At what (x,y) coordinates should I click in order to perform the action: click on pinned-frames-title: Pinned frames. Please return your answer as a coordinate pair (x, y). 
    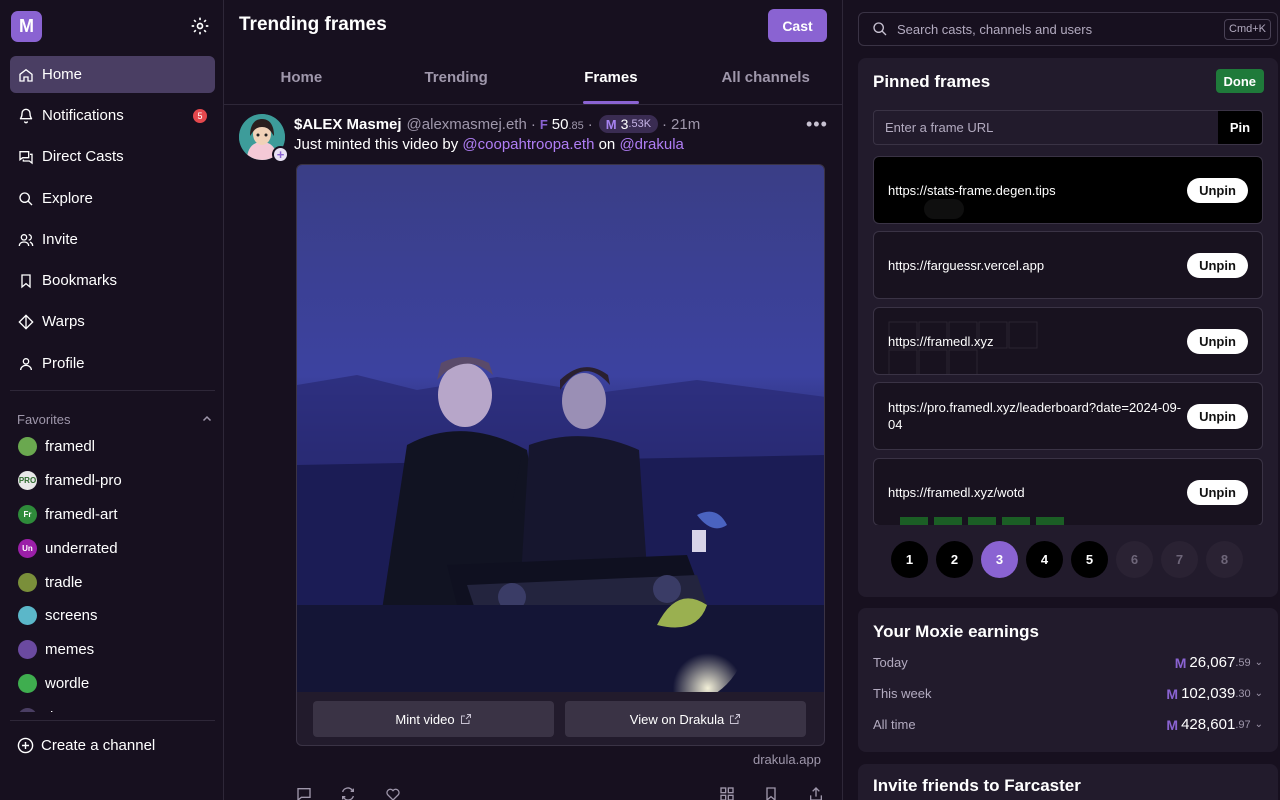
    Looking at the image, I should click on (932, 81).